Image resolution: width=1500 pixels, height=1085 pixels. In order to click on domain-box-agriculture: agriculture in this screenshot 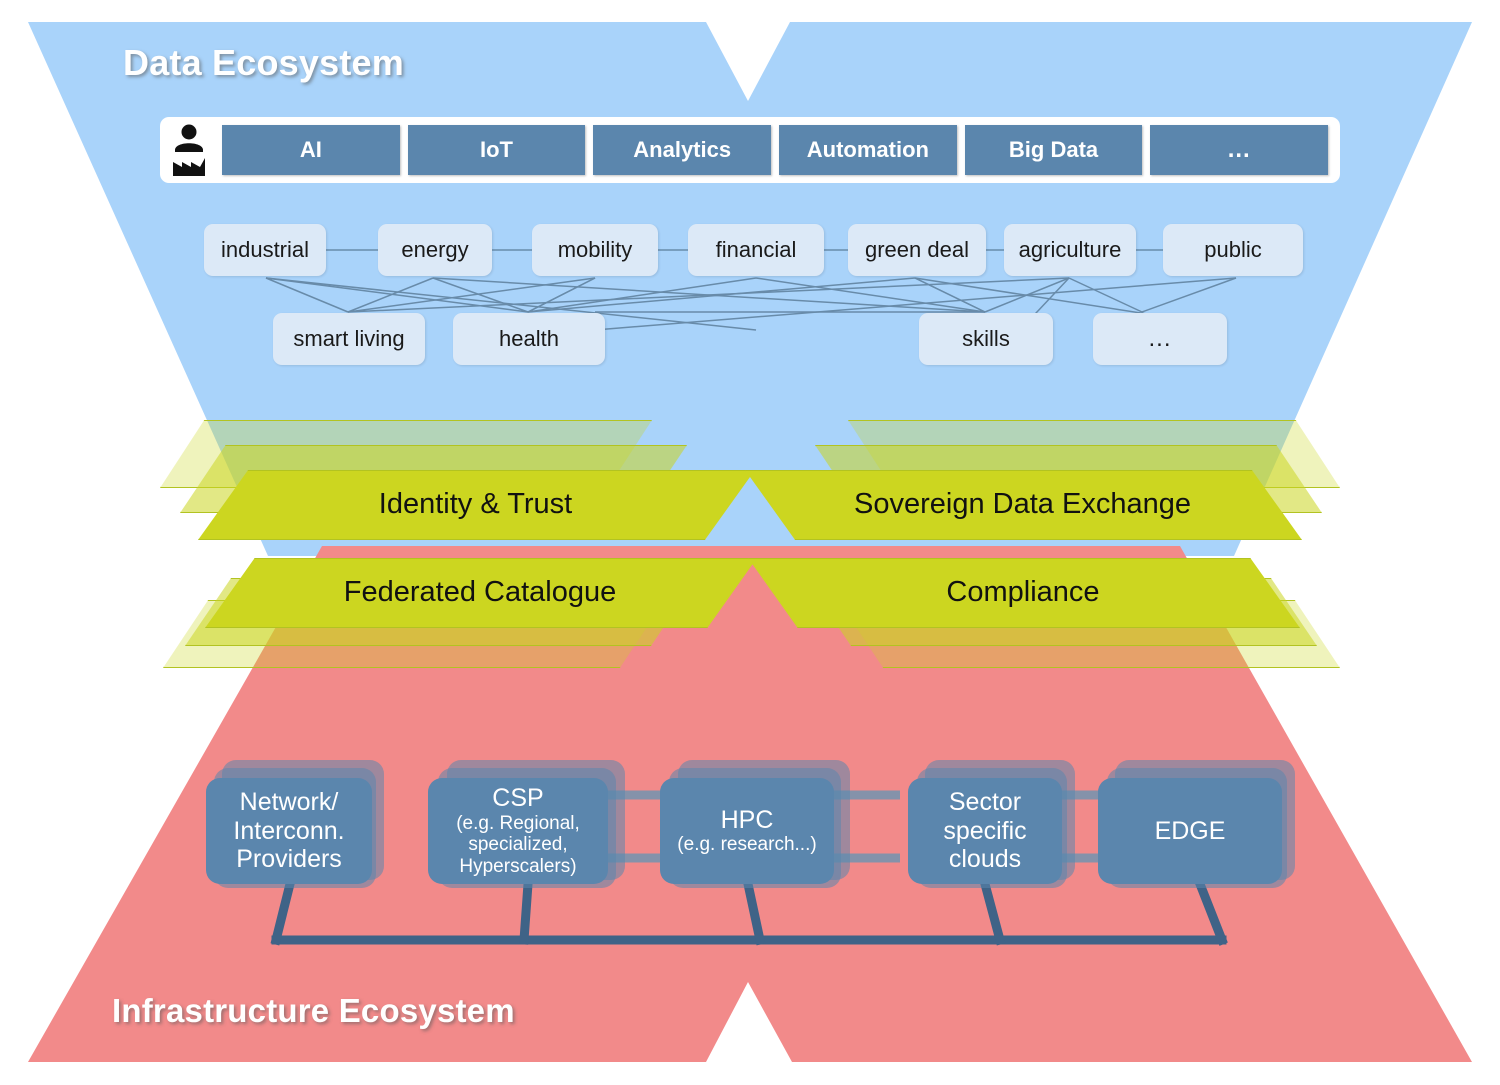, I will do `click(1070, 250)`.